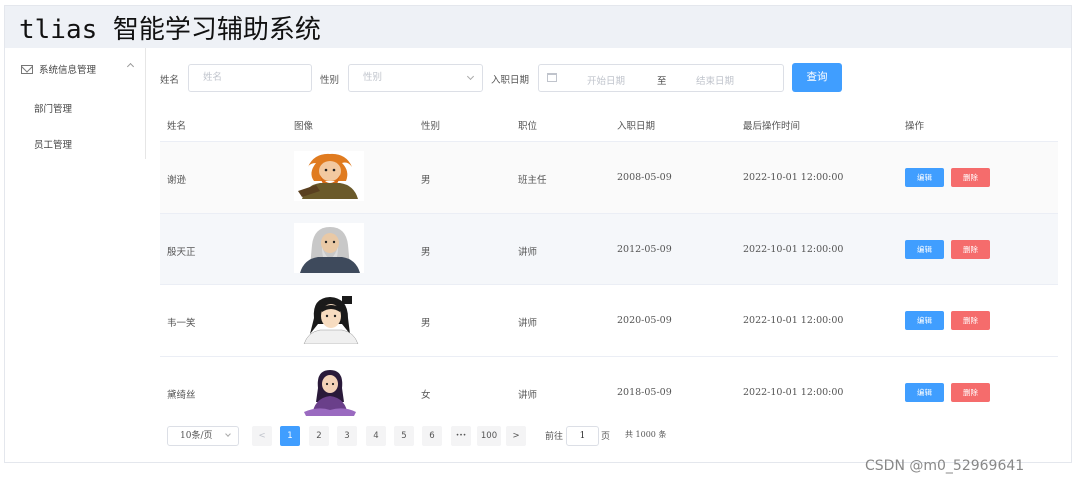 The image size is (1074, 485). I want to click on swordsman-portrait-icon, so click(331, 320).